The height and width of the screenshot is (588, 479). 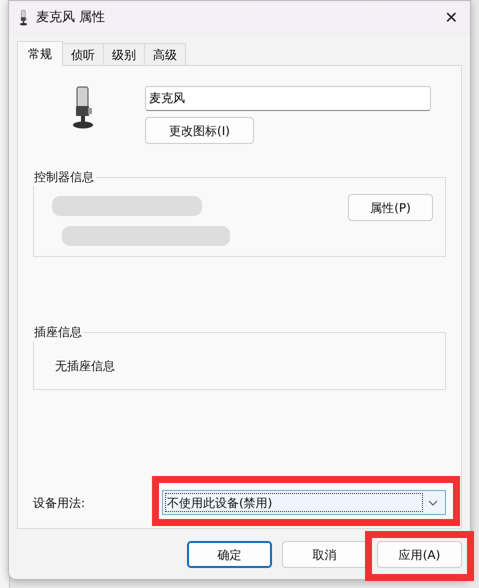 I want to click on name-field: 麦克风, so click(x=288, y=98).